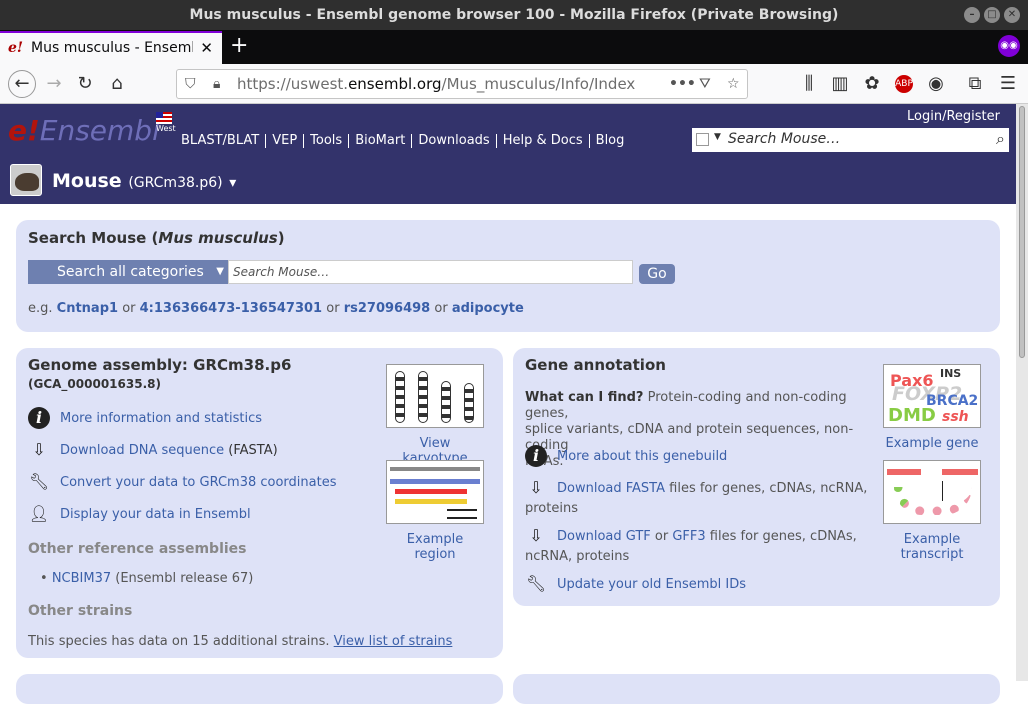 This screenshot has width=1028, height=704. What do you see at coordinates (972, 15) in the screenshot?
I see `minimize-button: –` at bounding box center [972, 15].